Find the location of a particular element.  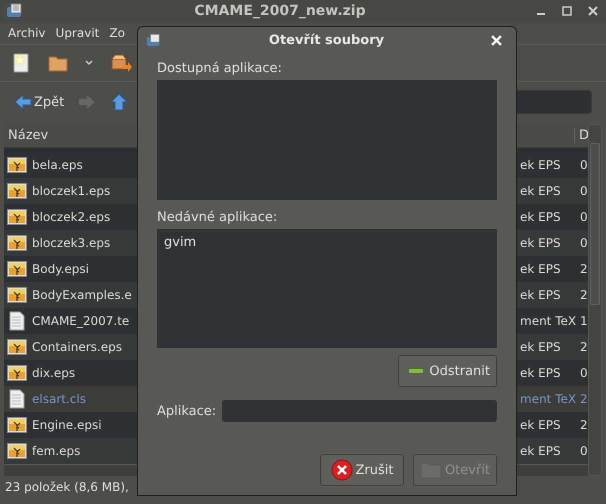

cancel-button: Zrušit is located at coordinates (362, 470).